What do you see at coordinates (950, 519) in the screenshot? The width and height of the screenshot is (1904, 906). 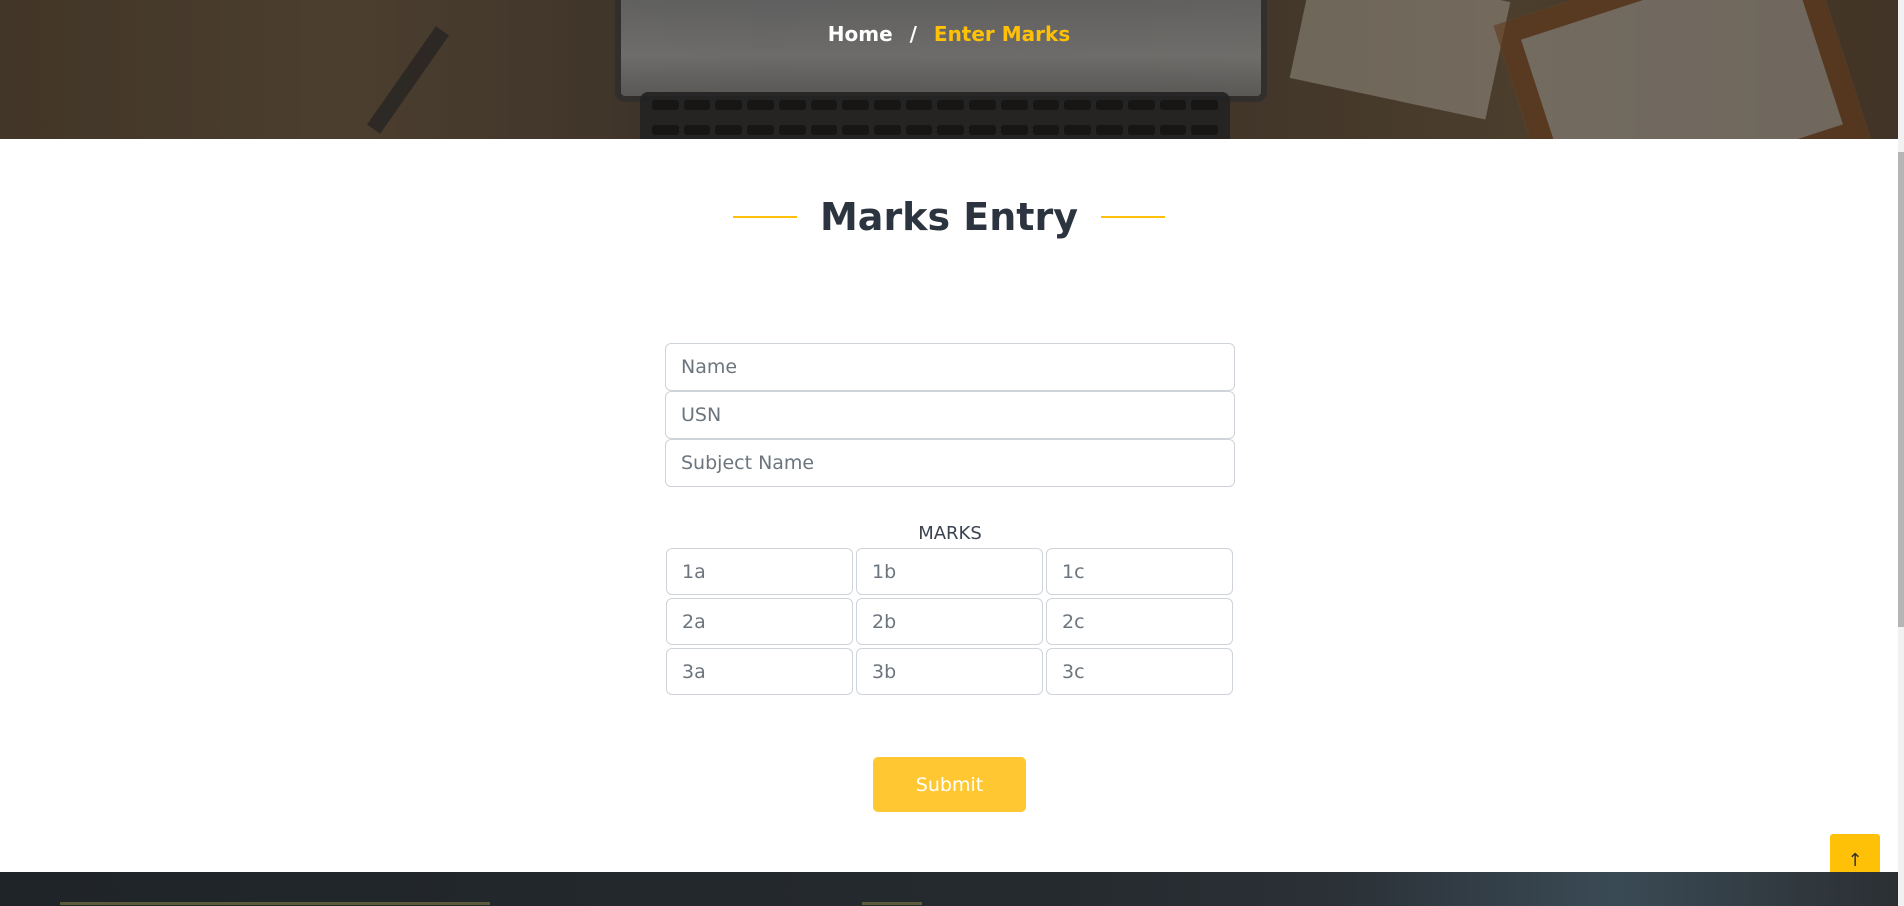 I see `marks-entry-form: MARKS` at bounding box center [950, 519].